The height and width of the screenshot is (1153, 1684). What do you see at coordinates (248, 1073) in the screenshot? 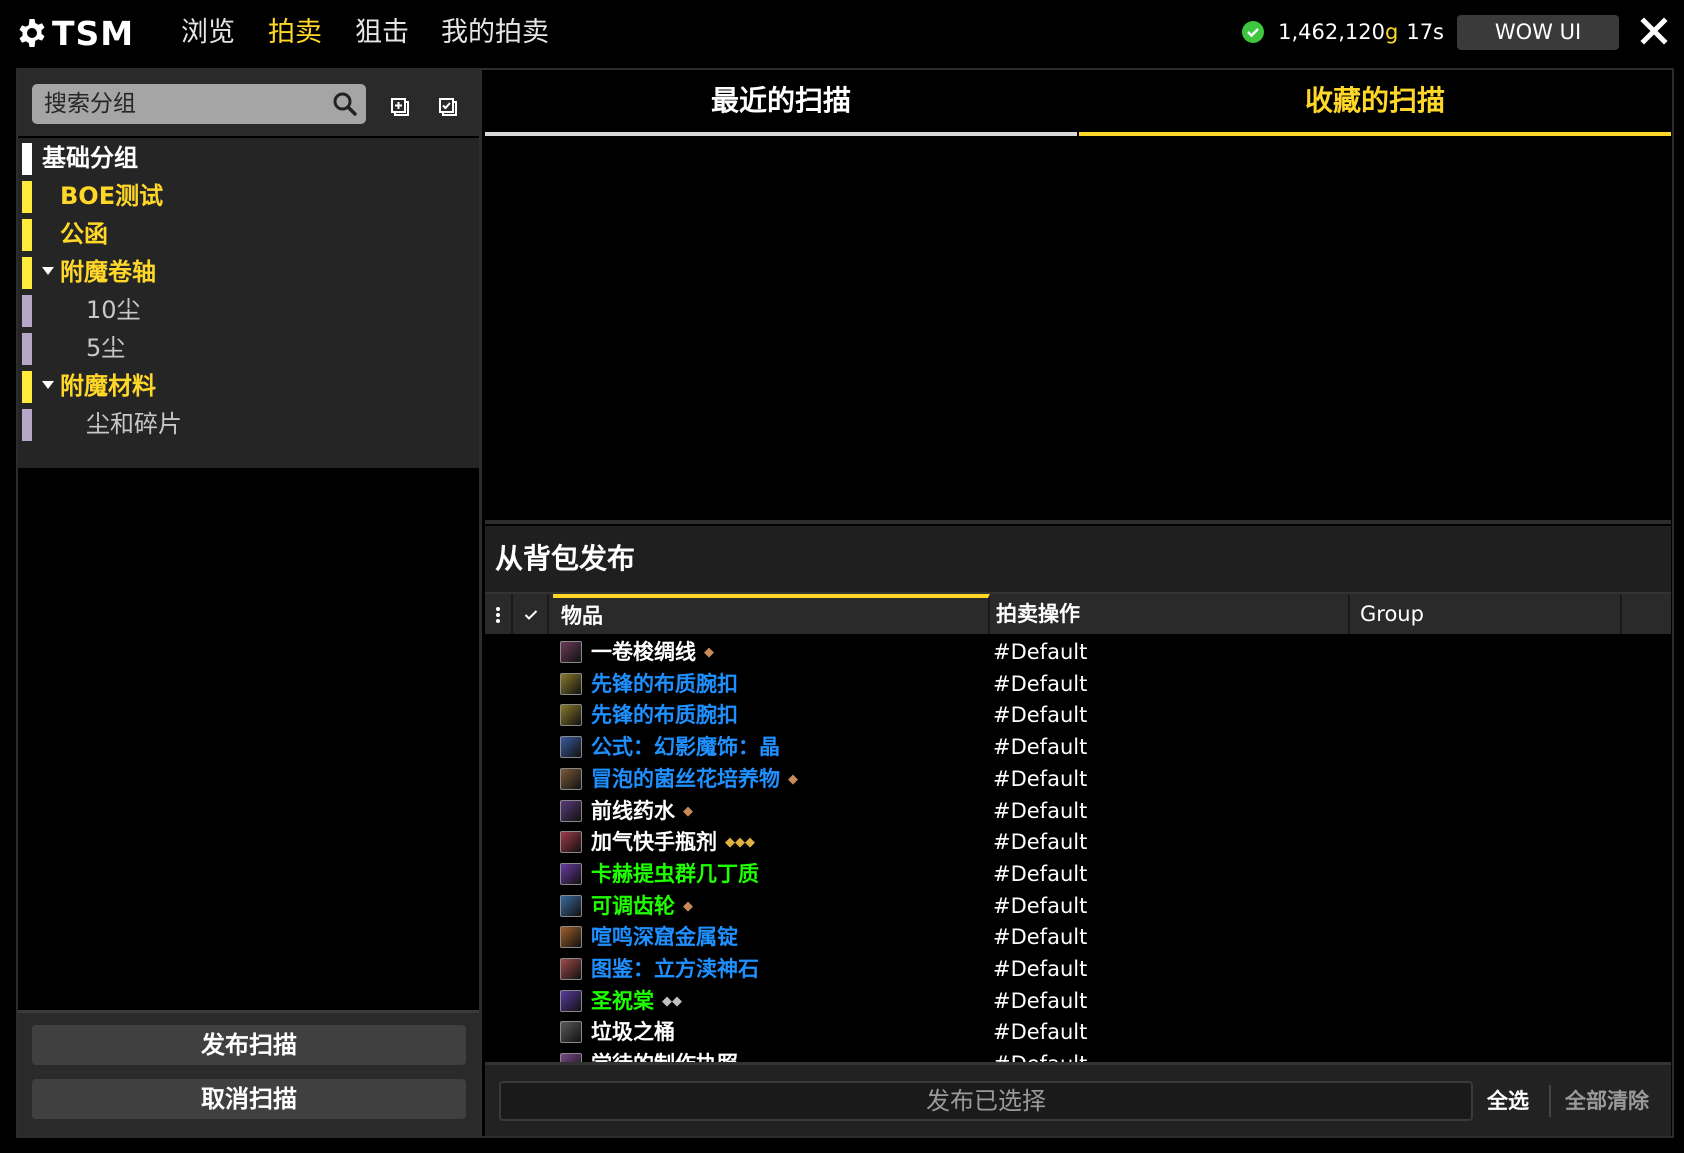
I see `scan-actions: 发布扫描 取消扫描` at bounding box center [248, 1073].